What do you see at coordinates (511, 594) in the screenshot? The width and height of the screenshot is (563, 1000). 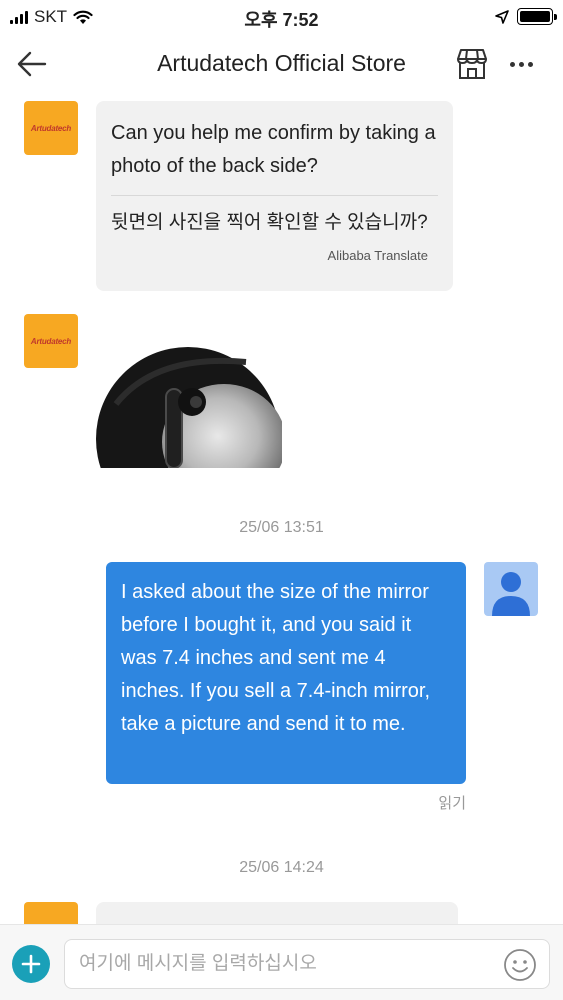 I see `user-icon` at bounding box center [511, 594].